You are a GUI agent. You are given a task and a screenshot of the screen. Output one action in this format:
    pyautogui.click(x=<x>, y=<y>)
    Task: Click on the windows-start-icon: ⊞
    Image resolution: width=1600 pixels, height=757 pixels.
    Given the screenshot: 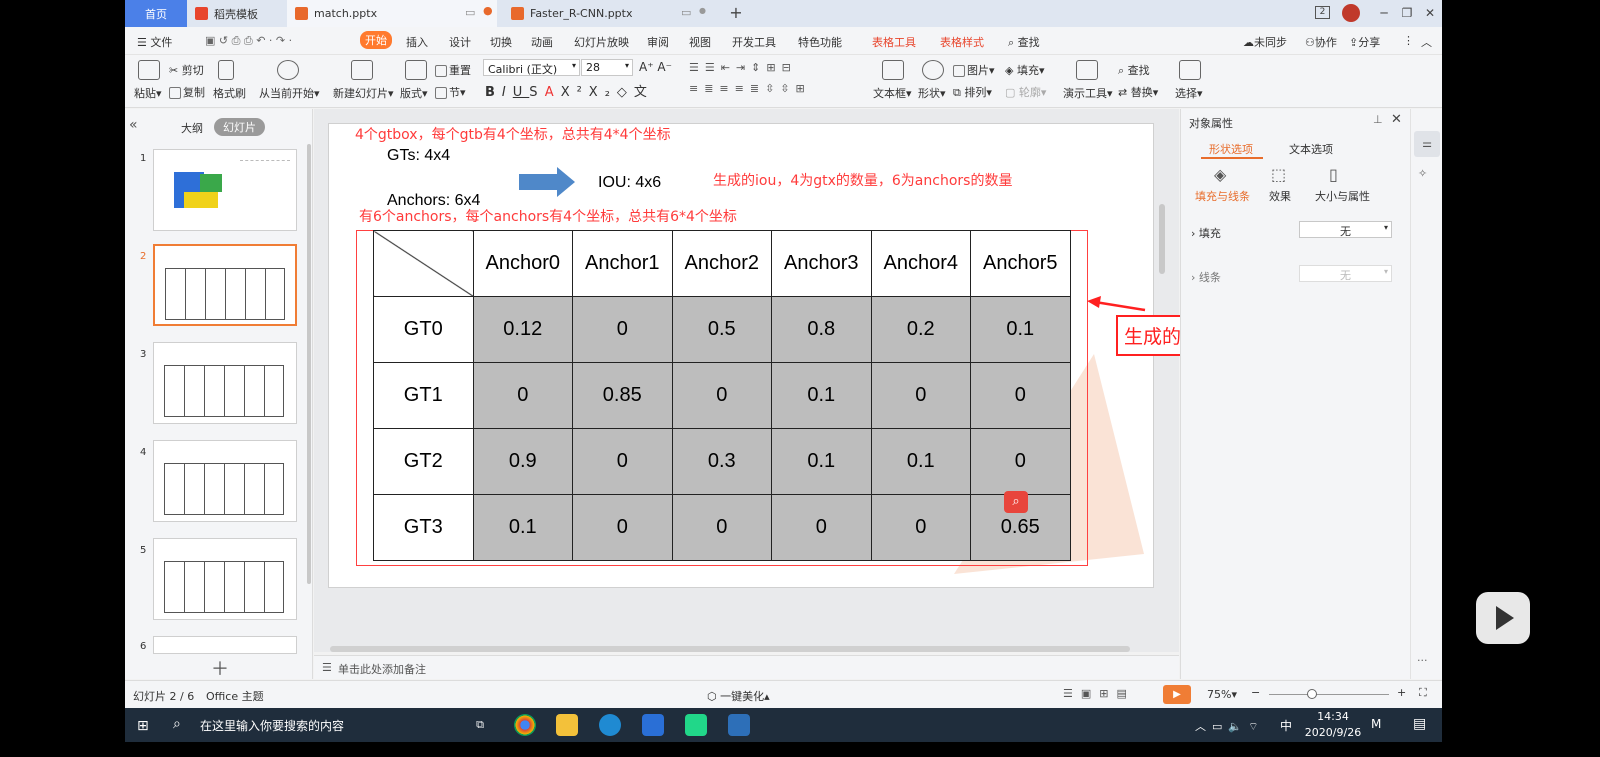 What is the action you would take?
    pyautogui.click(x=143, y=726)
    